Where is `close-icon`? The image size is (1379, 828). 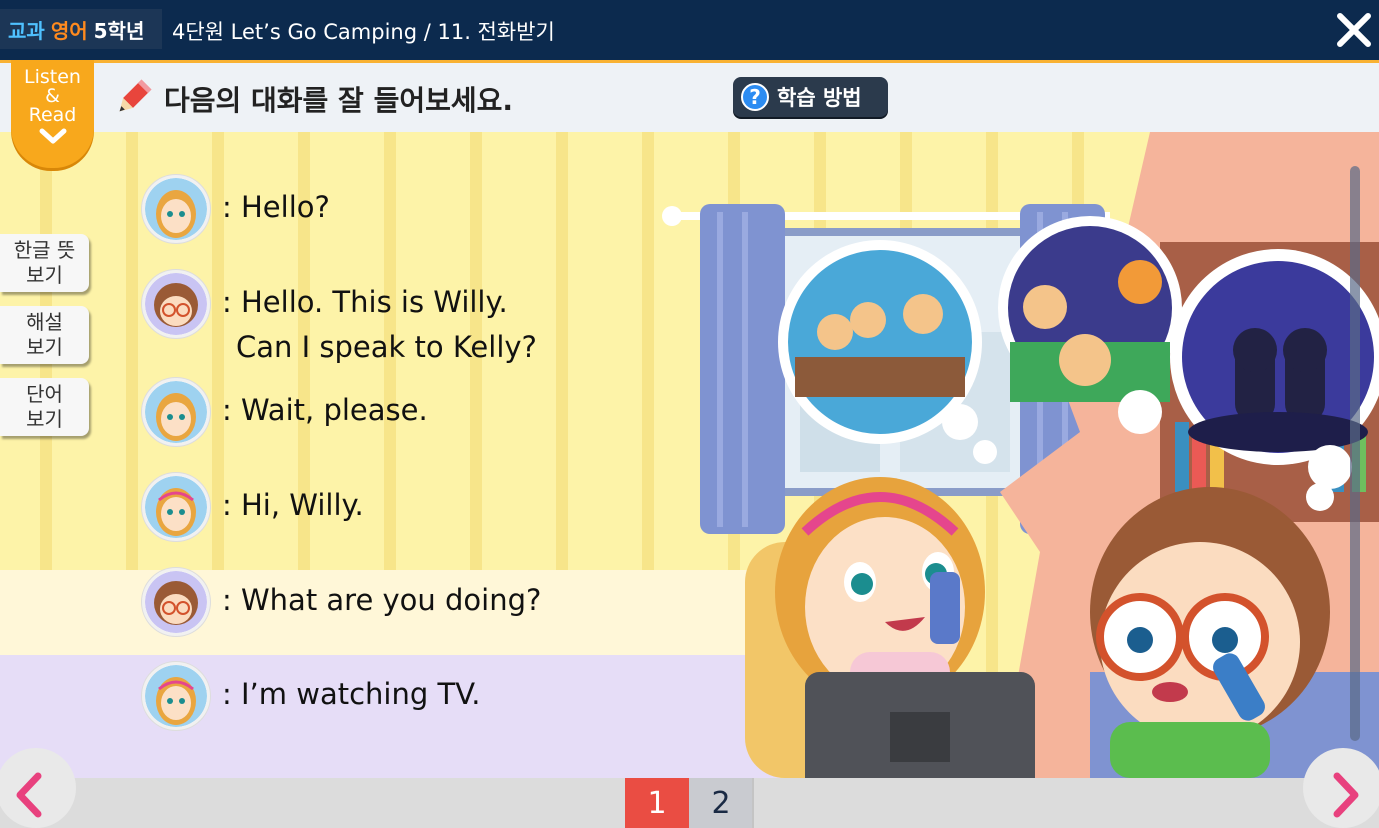
close-icon is located at coordinates (1354, 30).